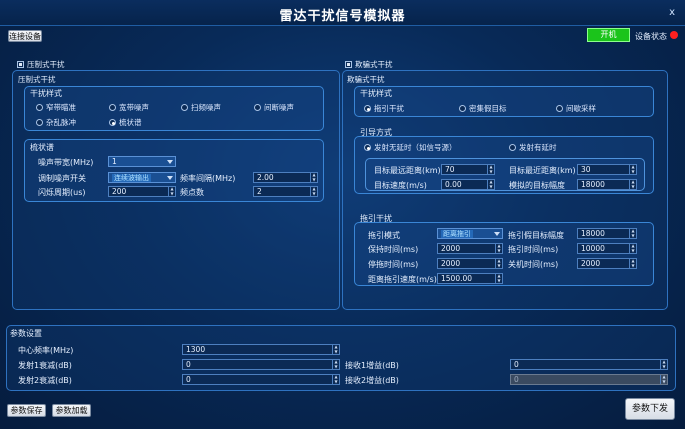  What do you see at coordinates (46, 350) in the screenshot?
I see `center-freq-label: 中心频率(MHz)` at bounding box center [46, 350].